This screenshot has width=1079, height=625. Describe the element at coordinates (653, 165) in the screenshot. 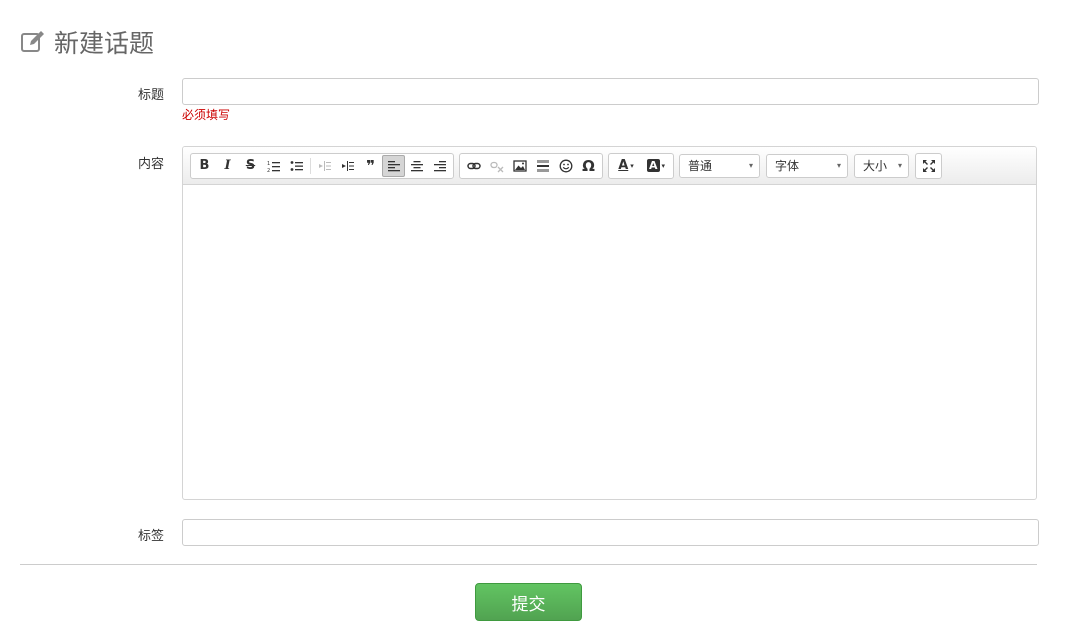

I see `bg-color-glyph: A` at that location.